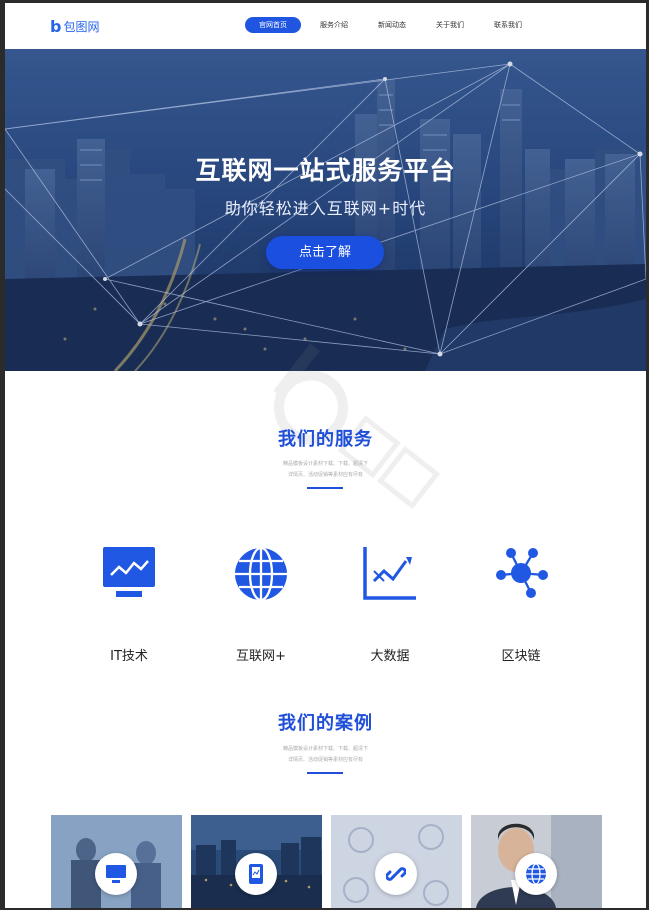 This screenshot has width=649, height=910. I want to click on header: b 包图网 官网首页 服务介绍 新闻动态 关于我们 联系我们, so click(325, 26).